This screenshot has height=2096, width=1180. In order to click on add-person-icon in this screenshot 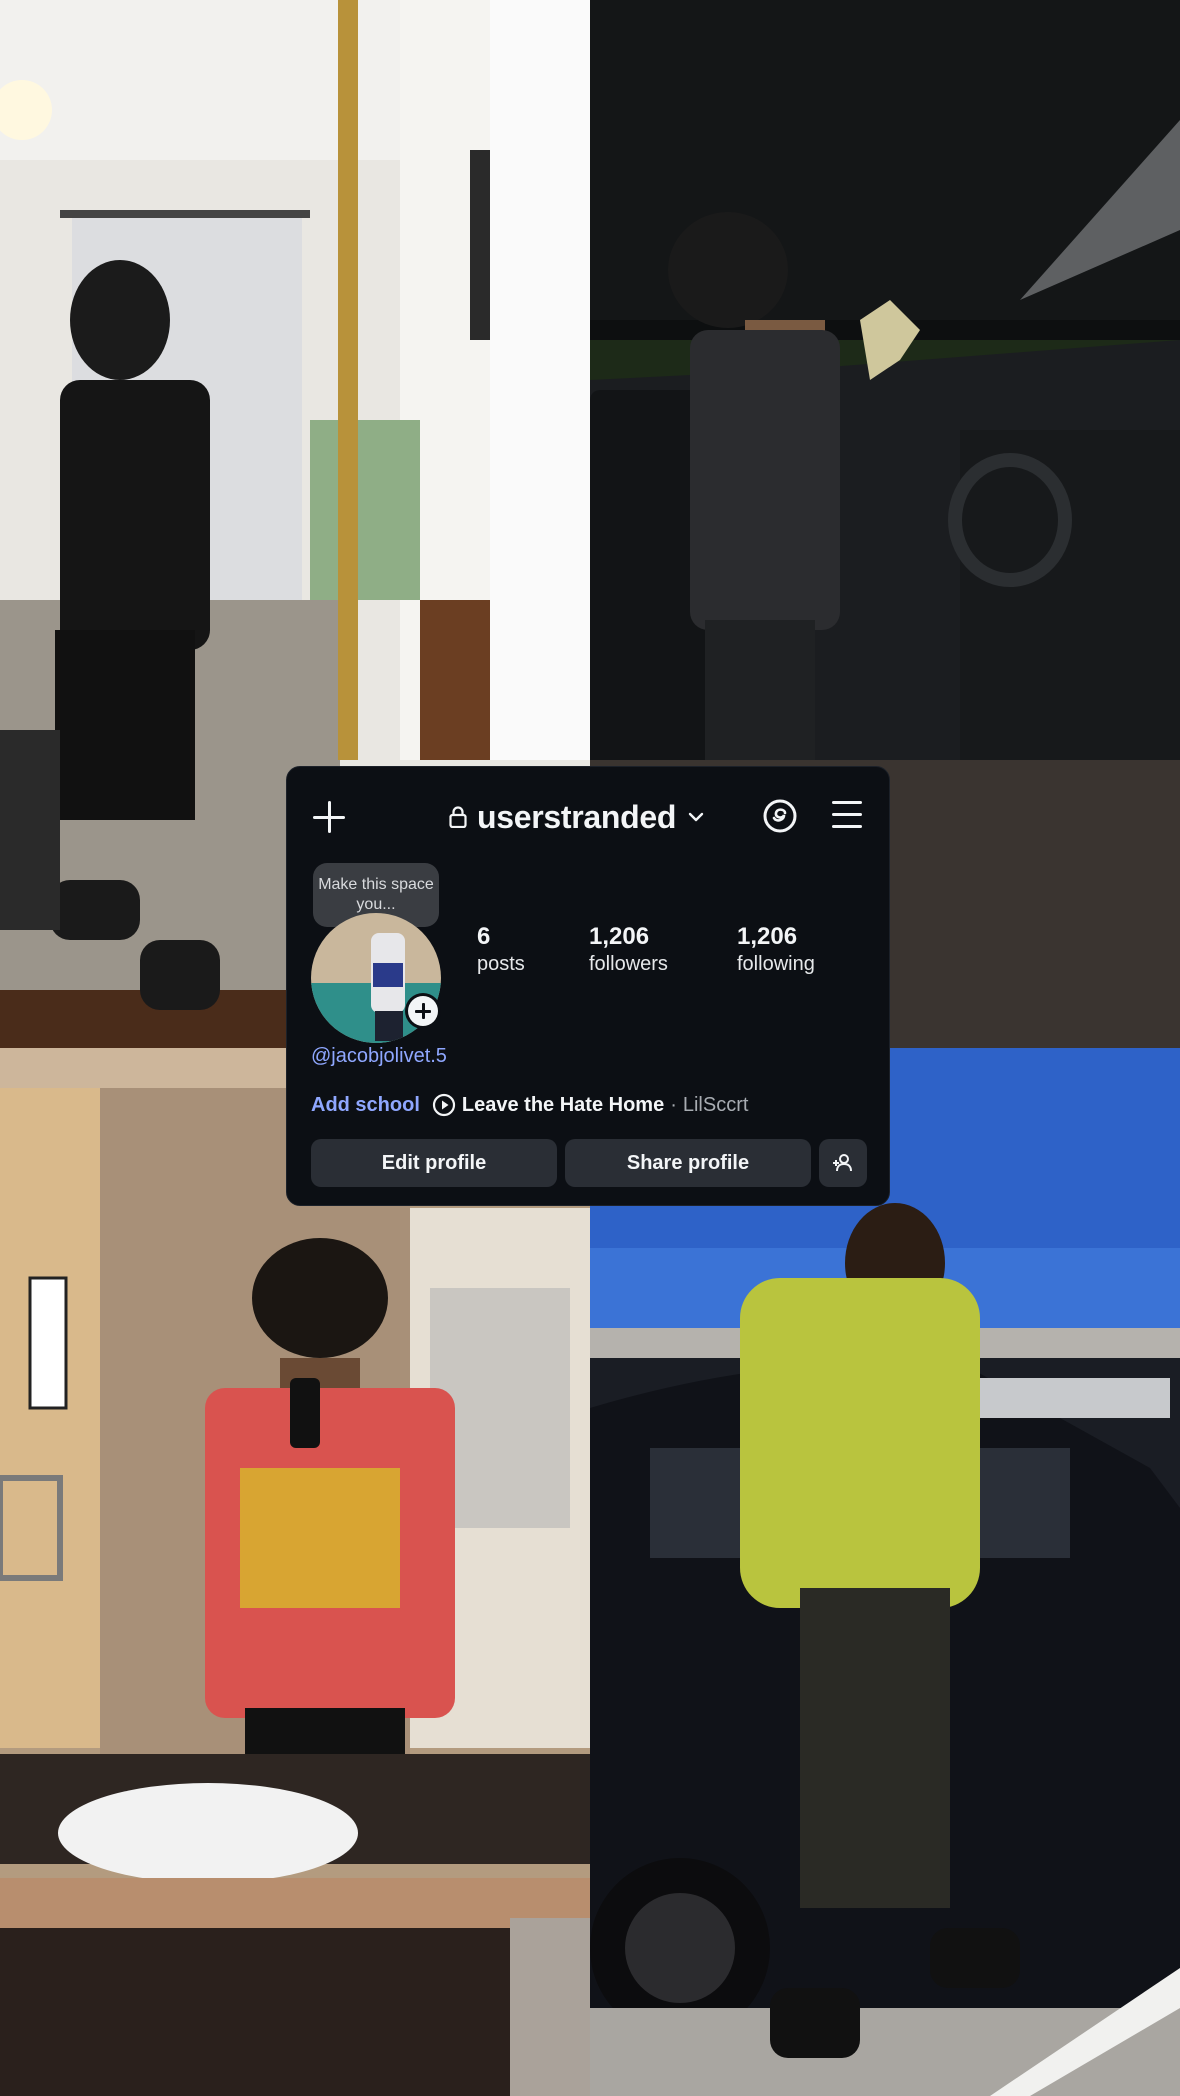, I will do `click(842, 1163)`.